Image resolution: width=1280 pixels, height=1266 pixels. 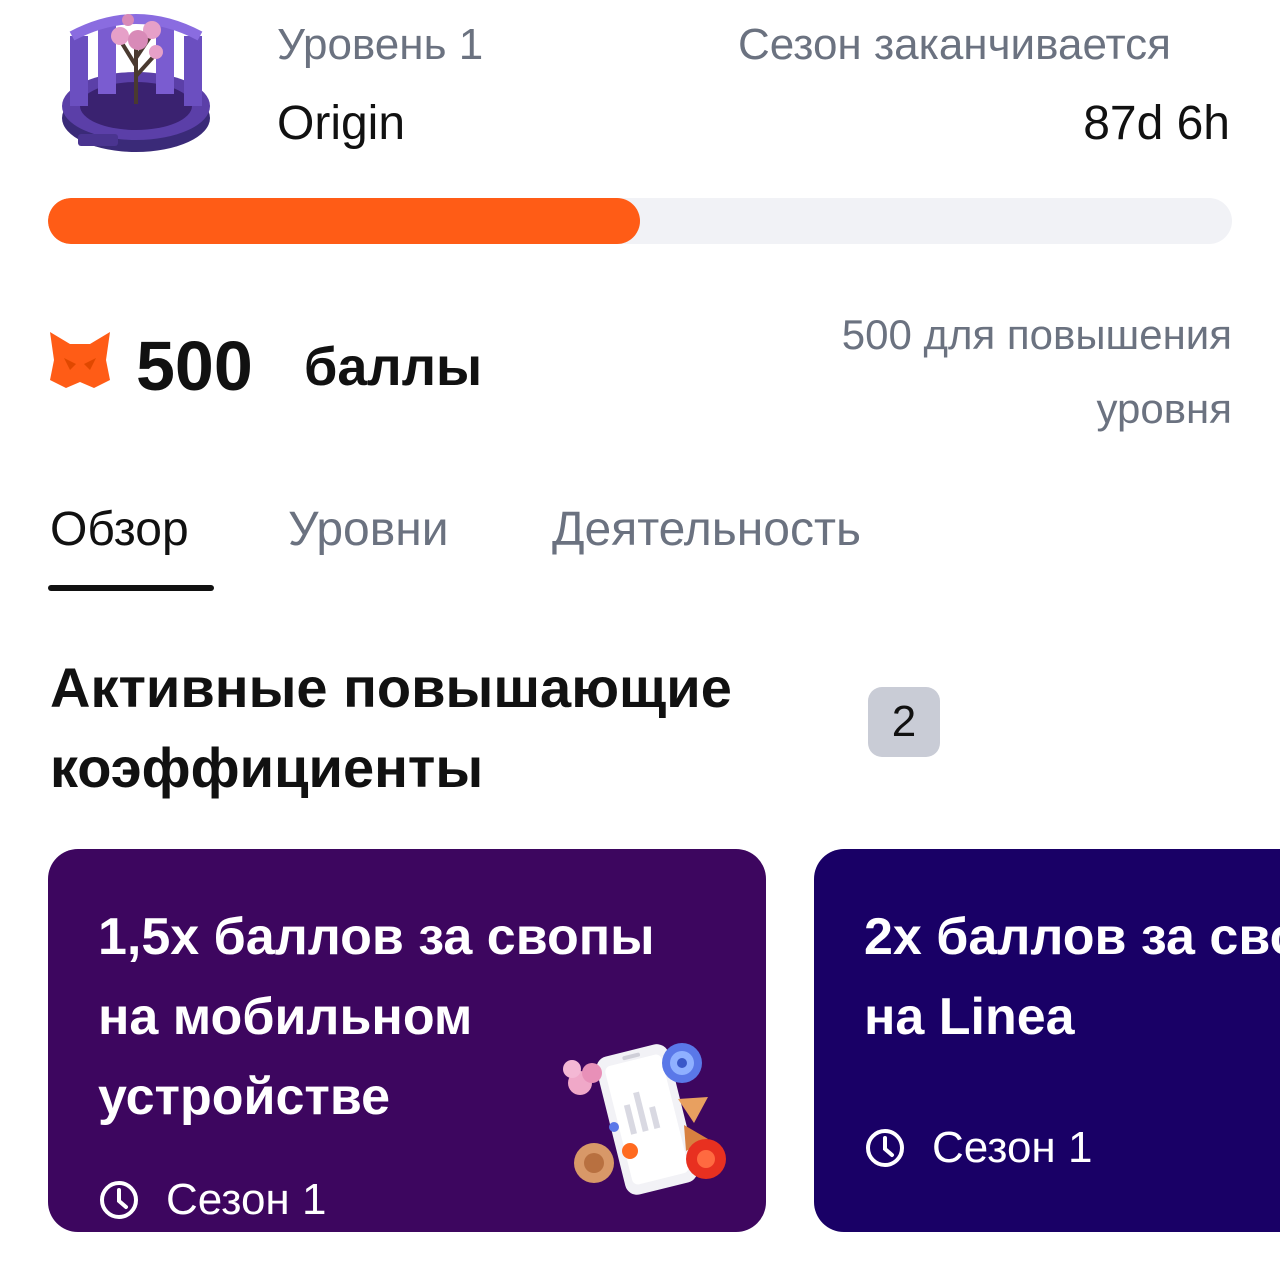 What do you see at coordinates (954, 44) in the screenshot?
I see `season-label: Сезон заканчивается` at bounding box center [954, 44].